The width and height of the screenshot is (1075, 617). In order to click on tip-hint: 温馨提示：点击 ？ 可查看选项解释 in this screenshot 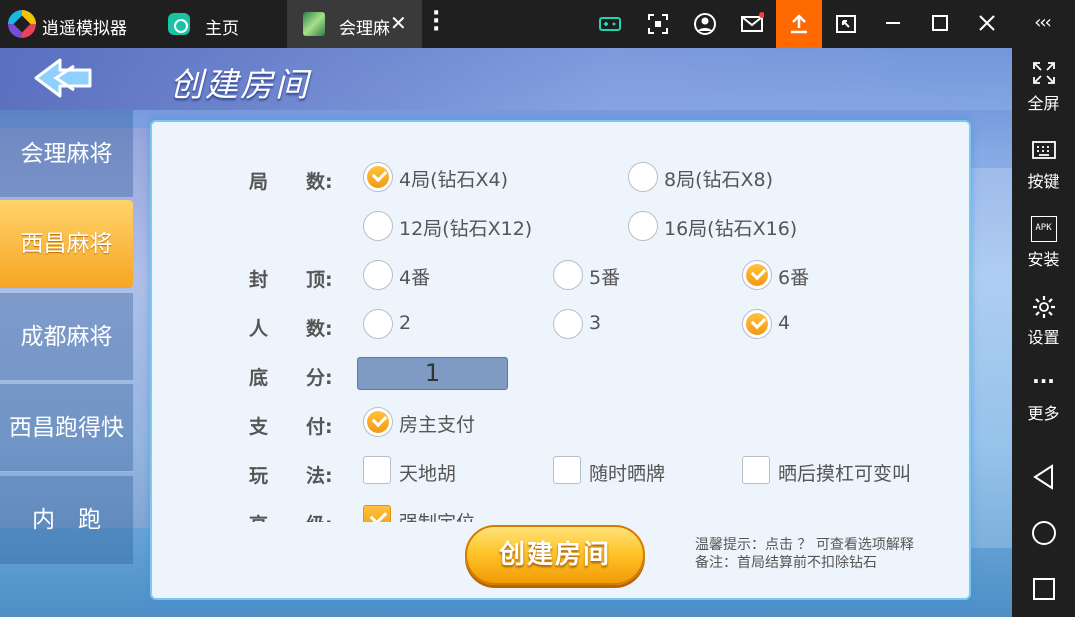, I will do `click(804, 545)`.